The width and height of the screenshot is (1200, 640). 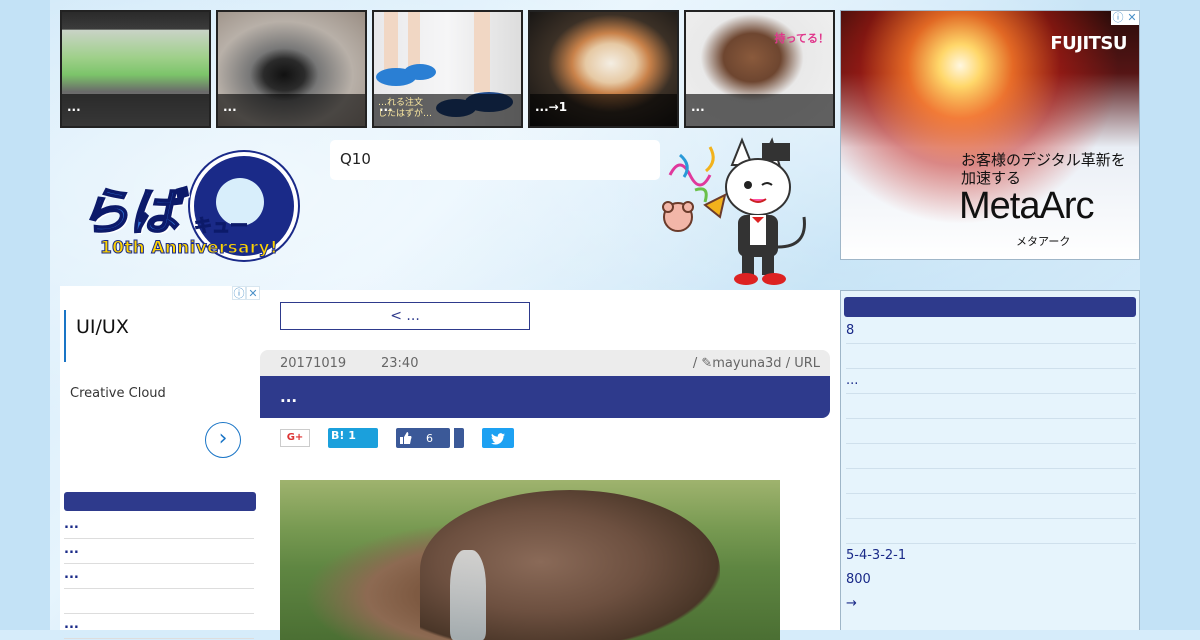 What do you see at coordinates (530, 560) in the screenshot?
I see `article-image` at bounding box center [530, 560].